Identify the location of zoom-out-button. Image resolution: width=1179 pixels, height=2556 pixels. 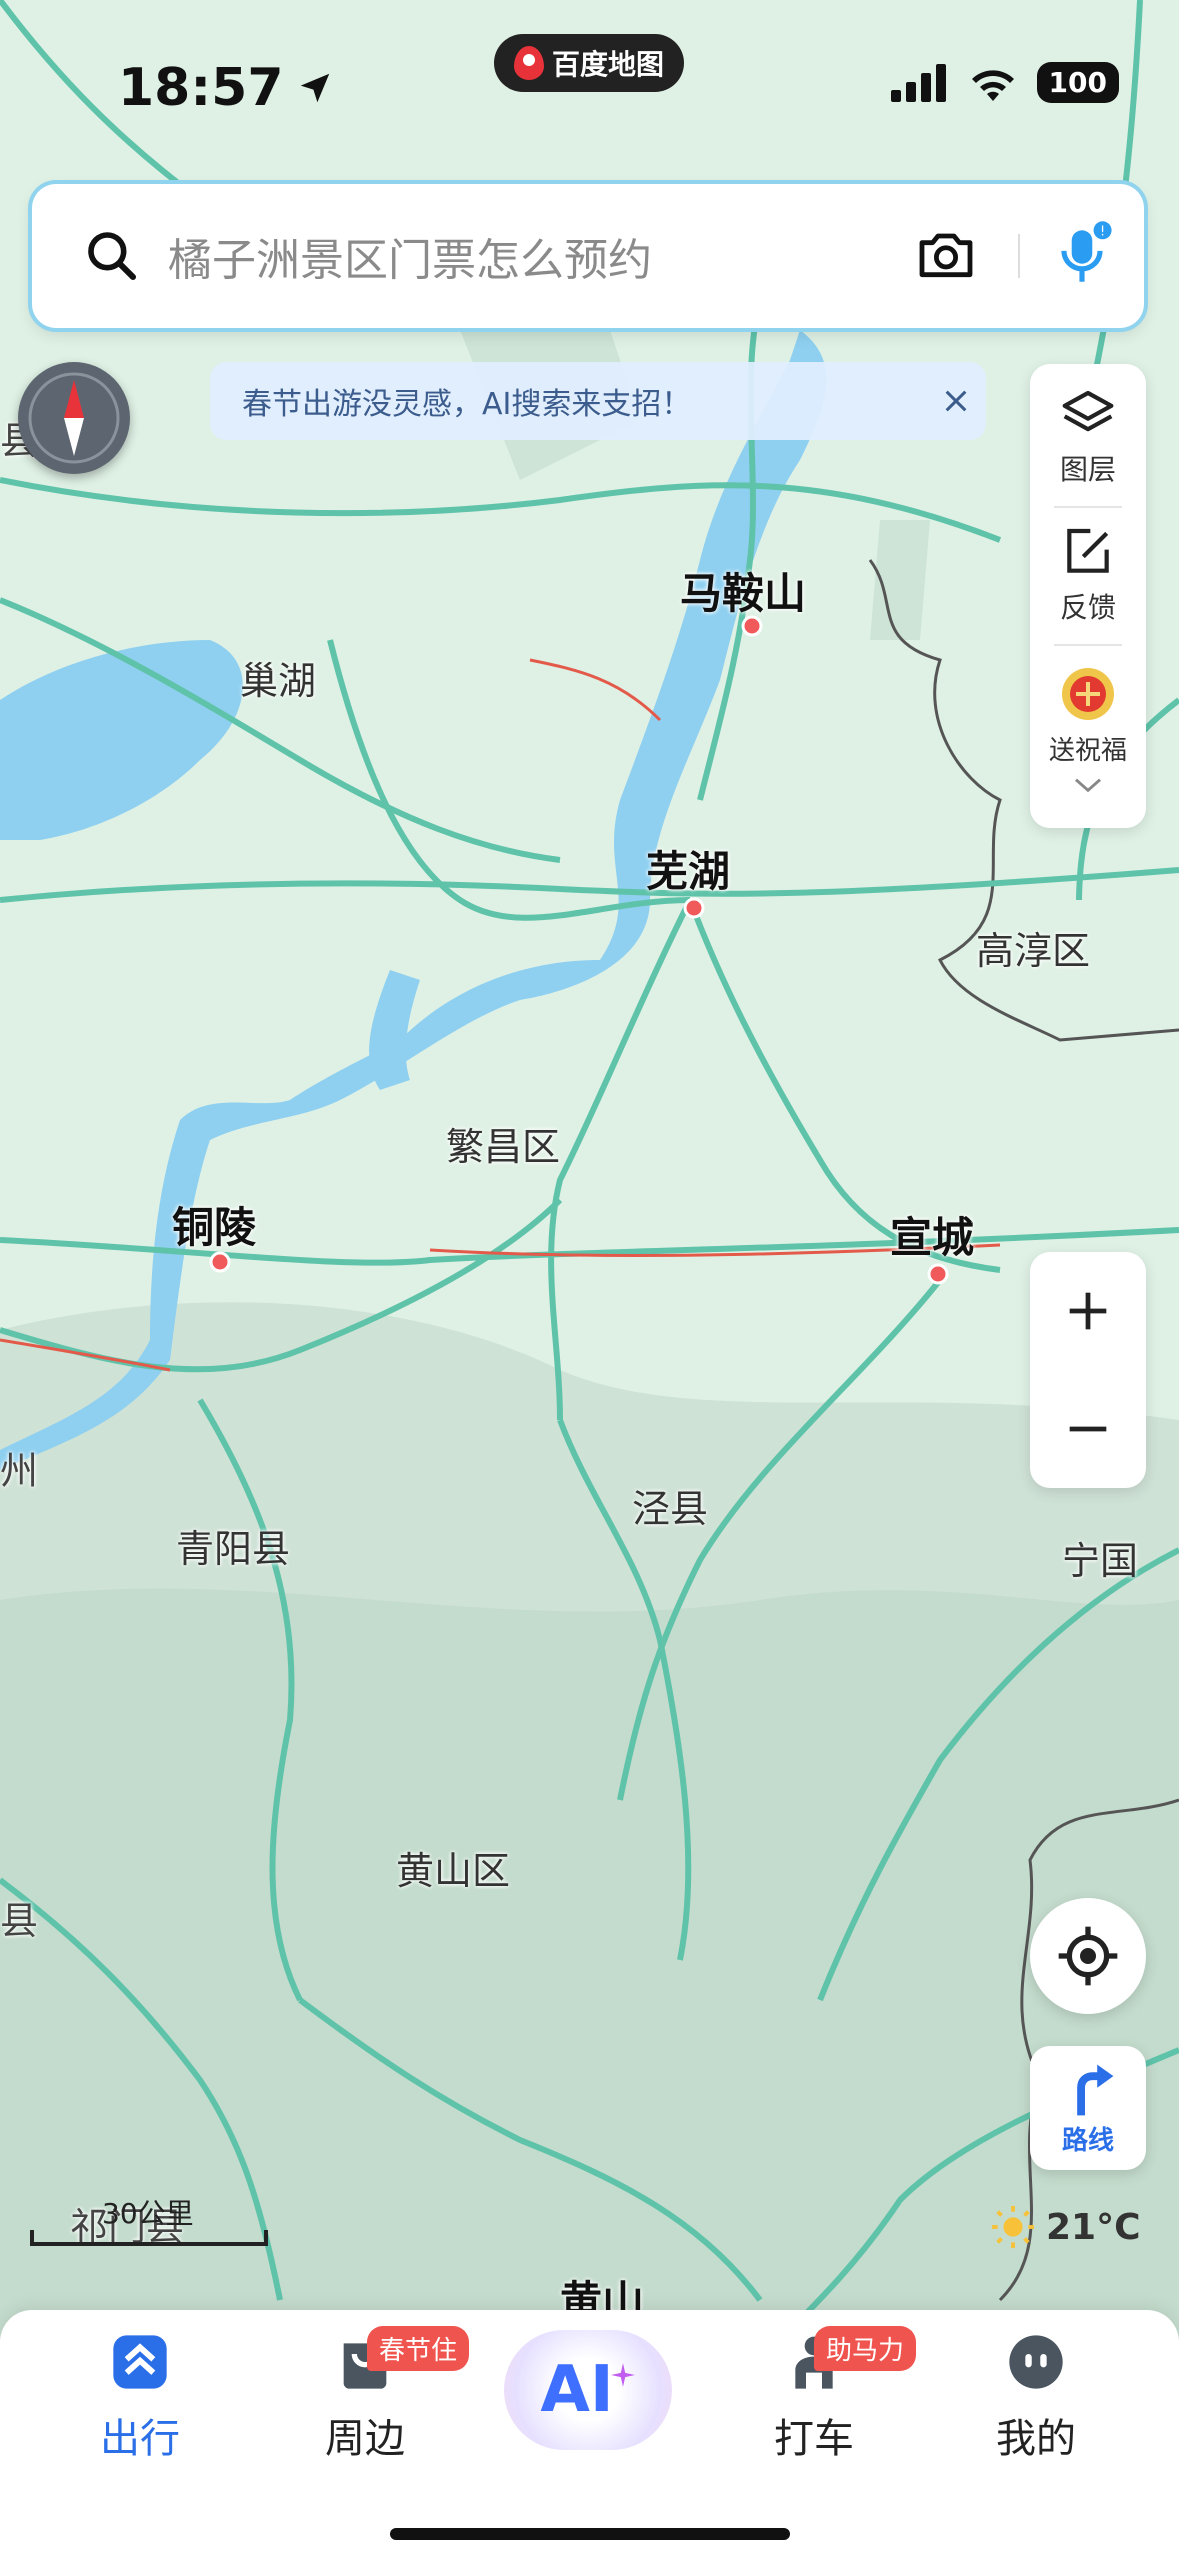
(1088, 1429).